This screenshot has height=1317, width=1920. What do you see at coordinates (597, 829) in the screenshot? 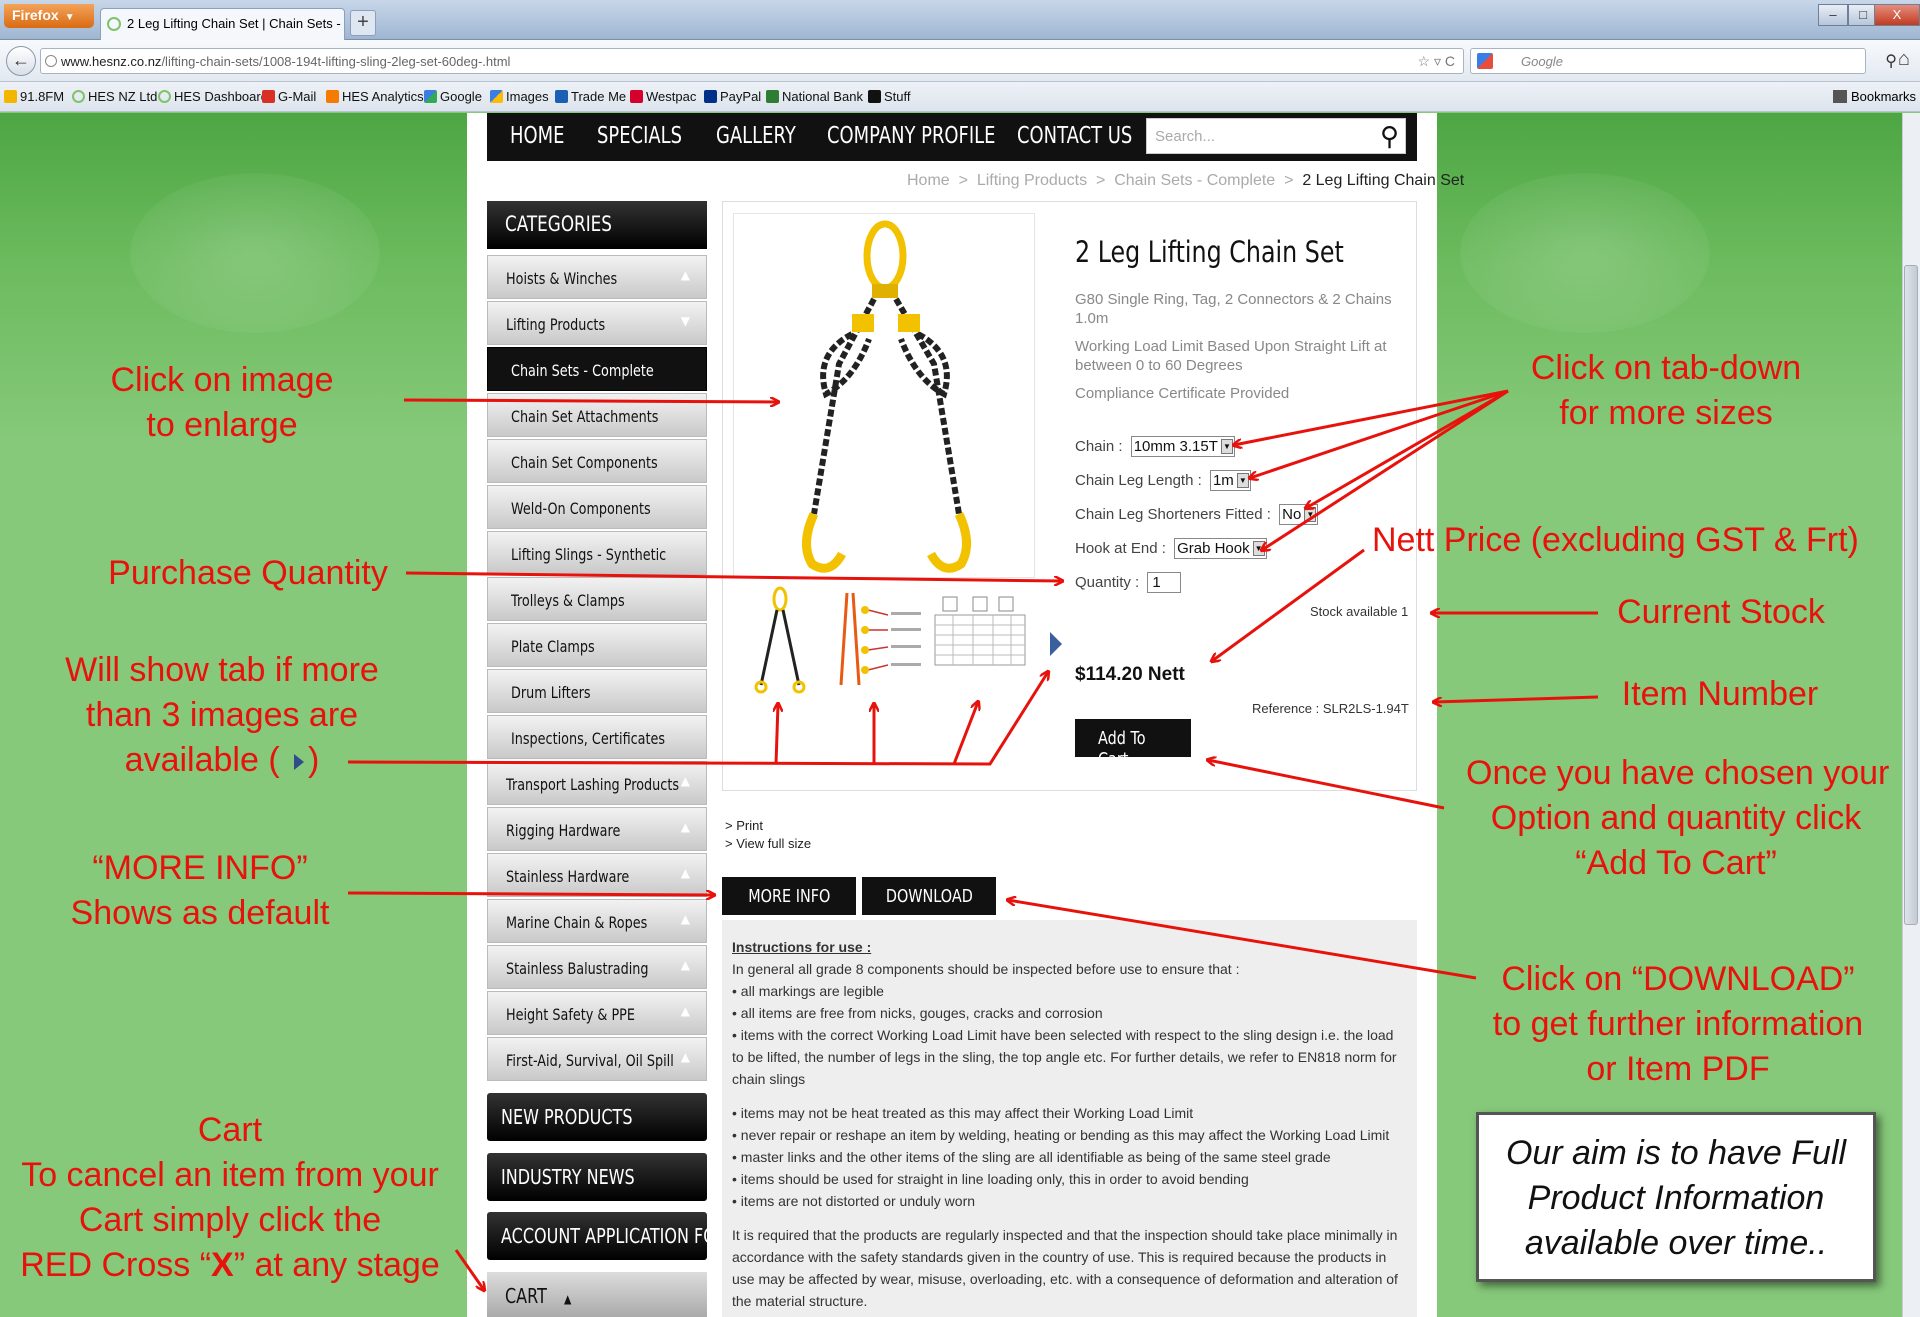
I see `category-item: Rigging Hardware ▲` at bounding box center [597, 829].